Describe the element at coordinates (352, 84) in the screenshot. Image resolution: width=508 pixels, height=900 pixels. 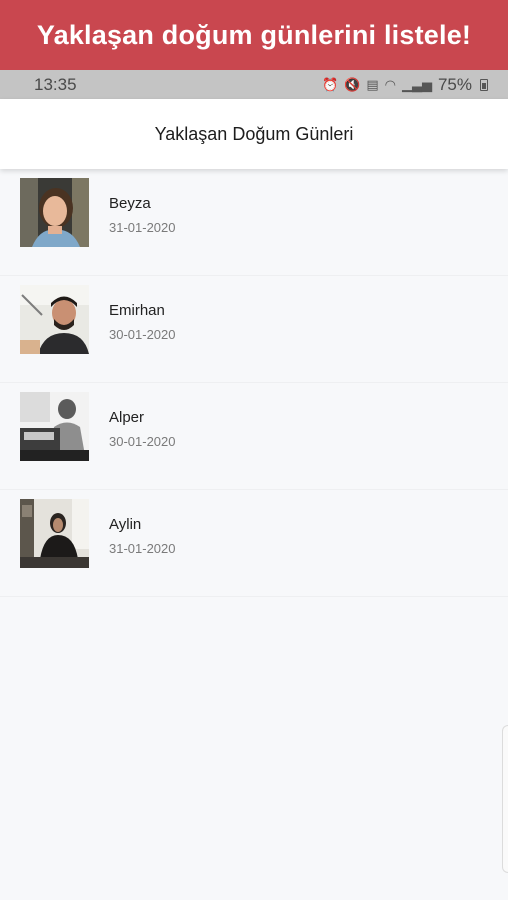
I see `mute-icon: 🔇` at that location.